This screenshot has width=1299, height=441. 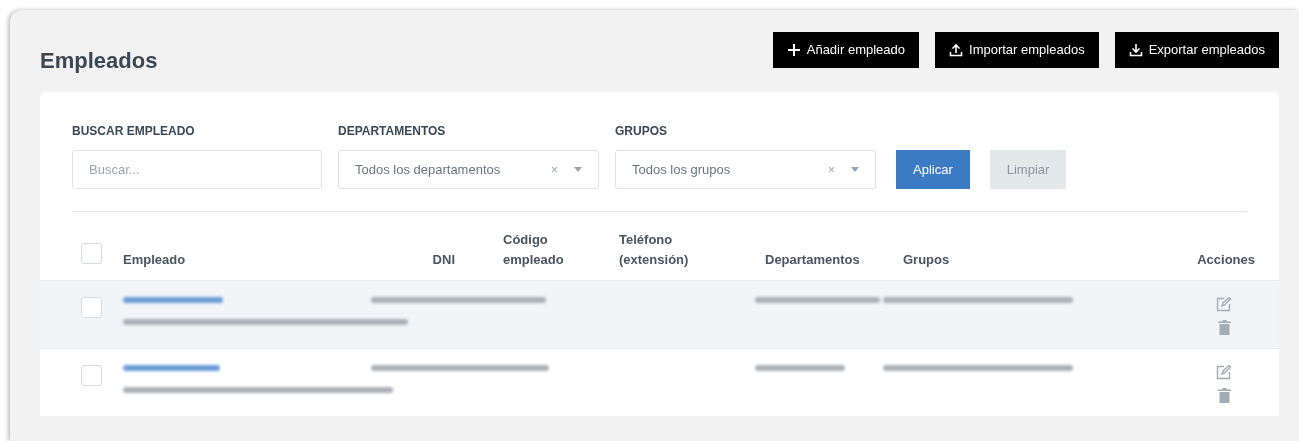 What do you see at coordinates (933, 170) in the screenshot?
I see `apply-button: Aplicar` at bounding box center [933, 170].